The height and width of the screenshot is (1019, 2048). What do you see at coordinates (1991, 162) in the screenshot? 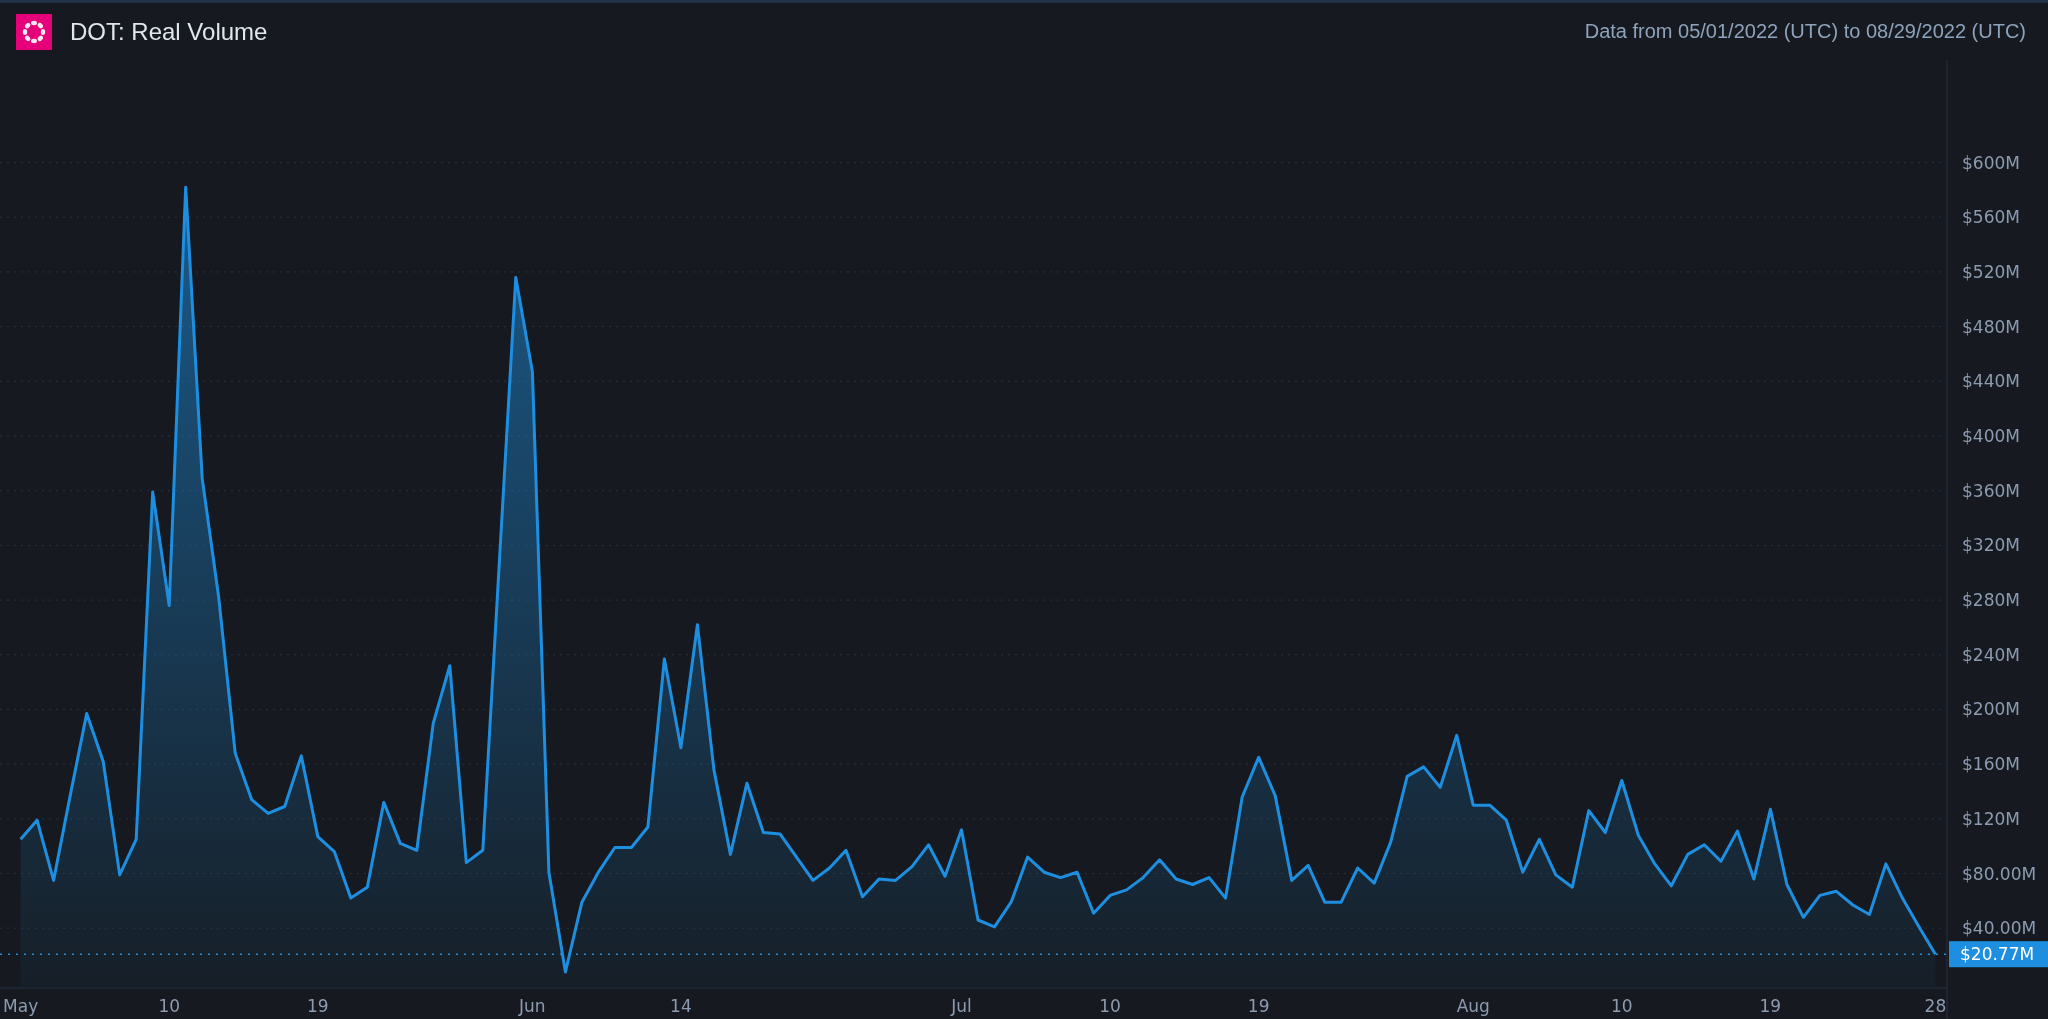
I see `y-axis-label: $600M` at bounding box center [1991, 162].